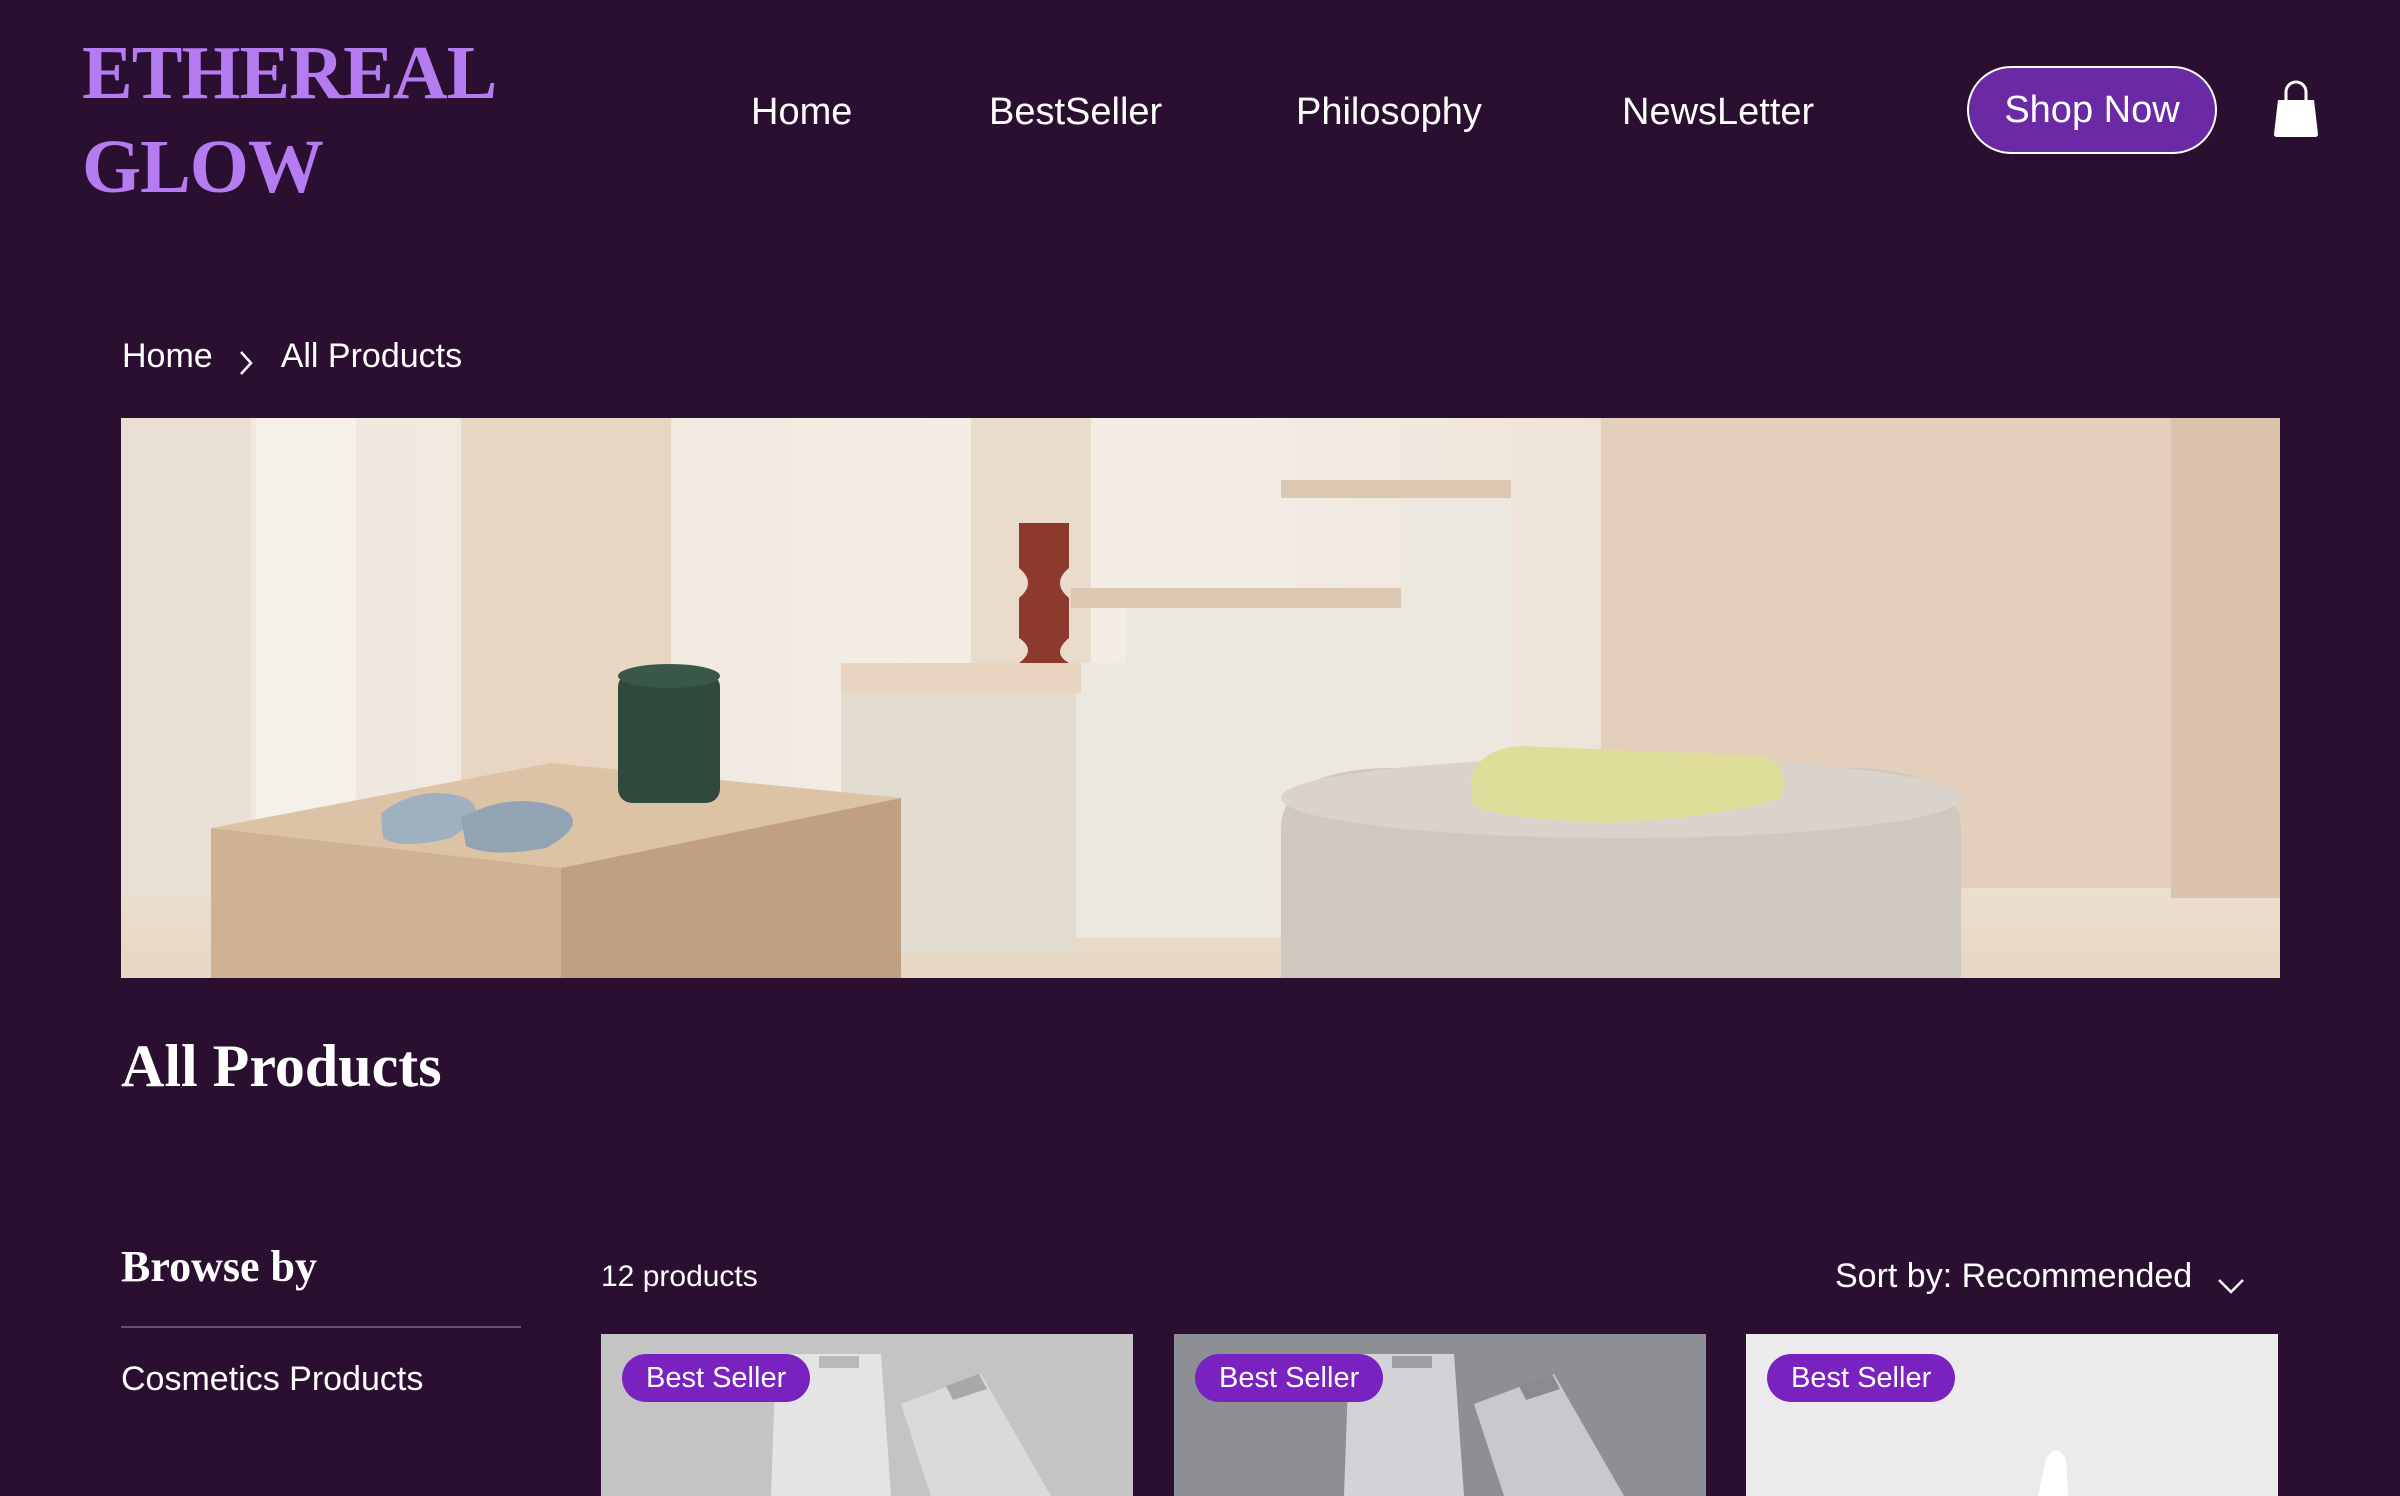 The width and height of the screenshot is (2400, 1496). I want to click on breadcrumb-current: All Products, so click(371, 356).